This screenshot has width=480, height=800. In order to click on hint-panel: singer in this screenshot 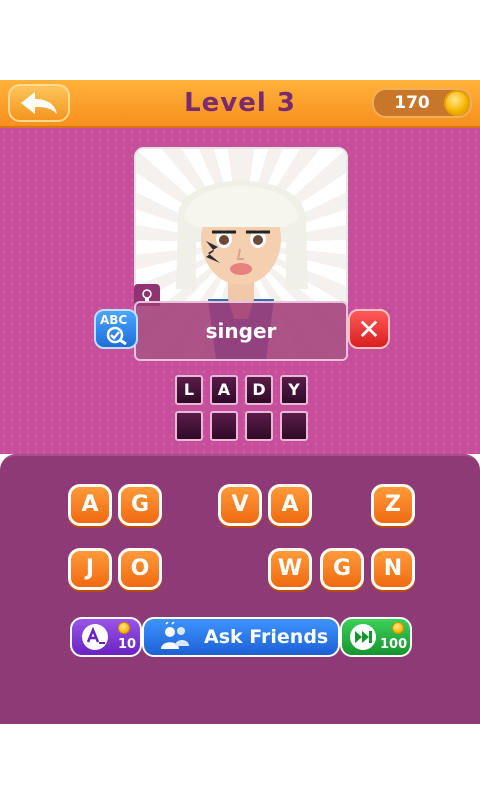, I will do `click(241, 331)`.